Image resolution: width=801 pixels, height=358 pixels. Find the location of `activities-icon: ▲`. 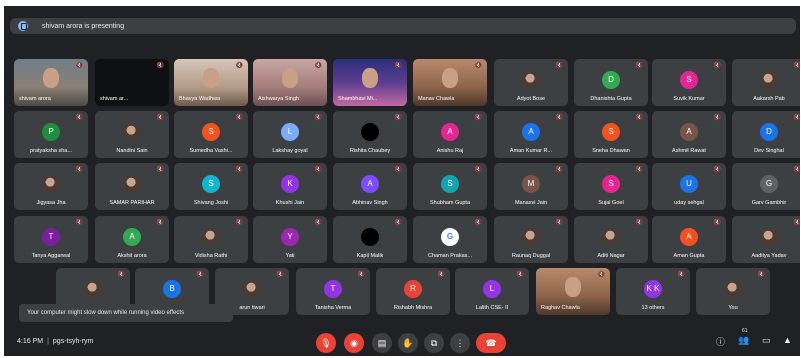

activities-icon: ▲ is located at coordinates (787, 340).